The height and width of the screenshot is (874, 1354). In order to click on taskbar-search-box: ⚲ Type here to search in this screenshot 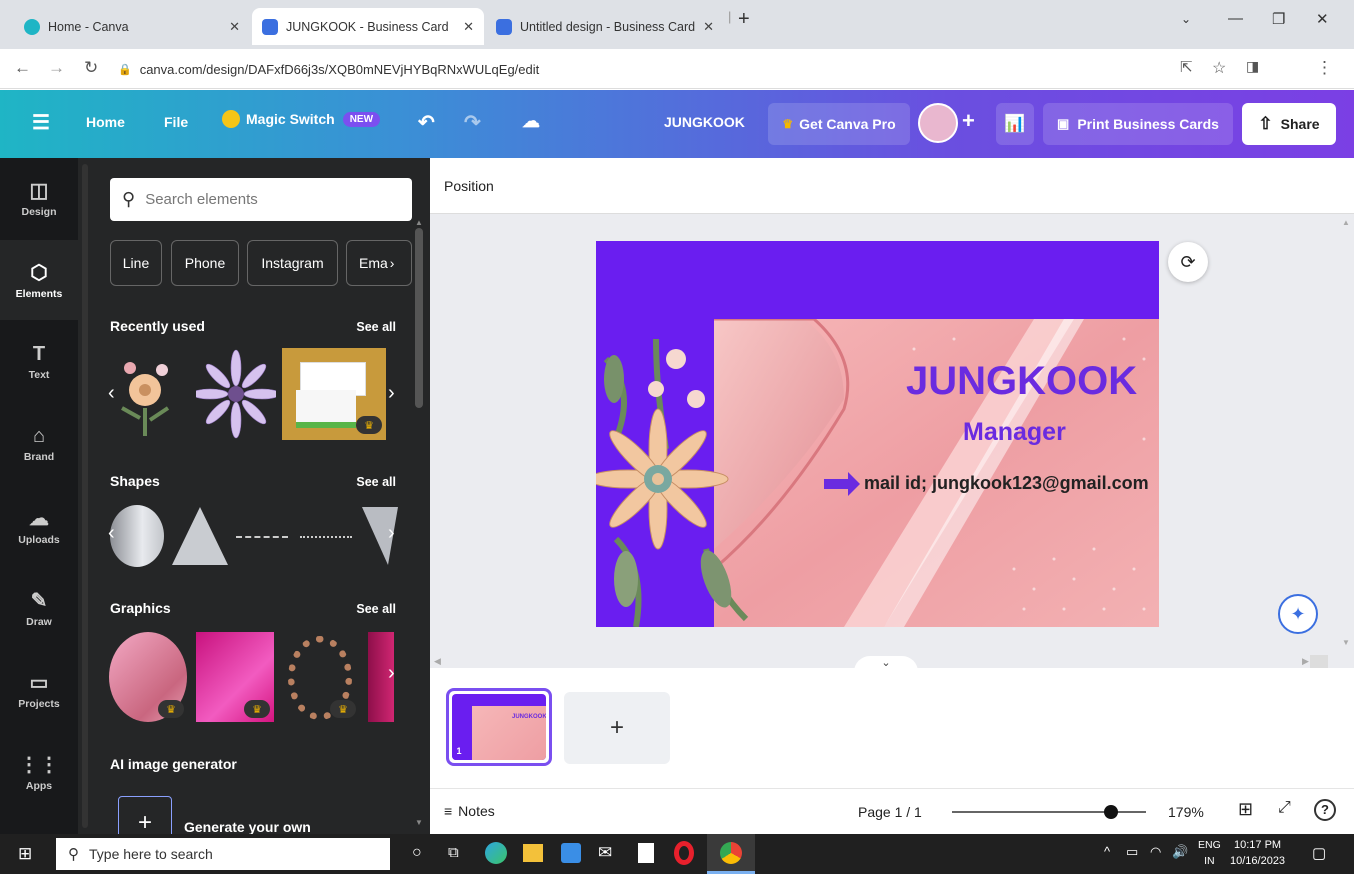, I will do `click(223, 854)`.